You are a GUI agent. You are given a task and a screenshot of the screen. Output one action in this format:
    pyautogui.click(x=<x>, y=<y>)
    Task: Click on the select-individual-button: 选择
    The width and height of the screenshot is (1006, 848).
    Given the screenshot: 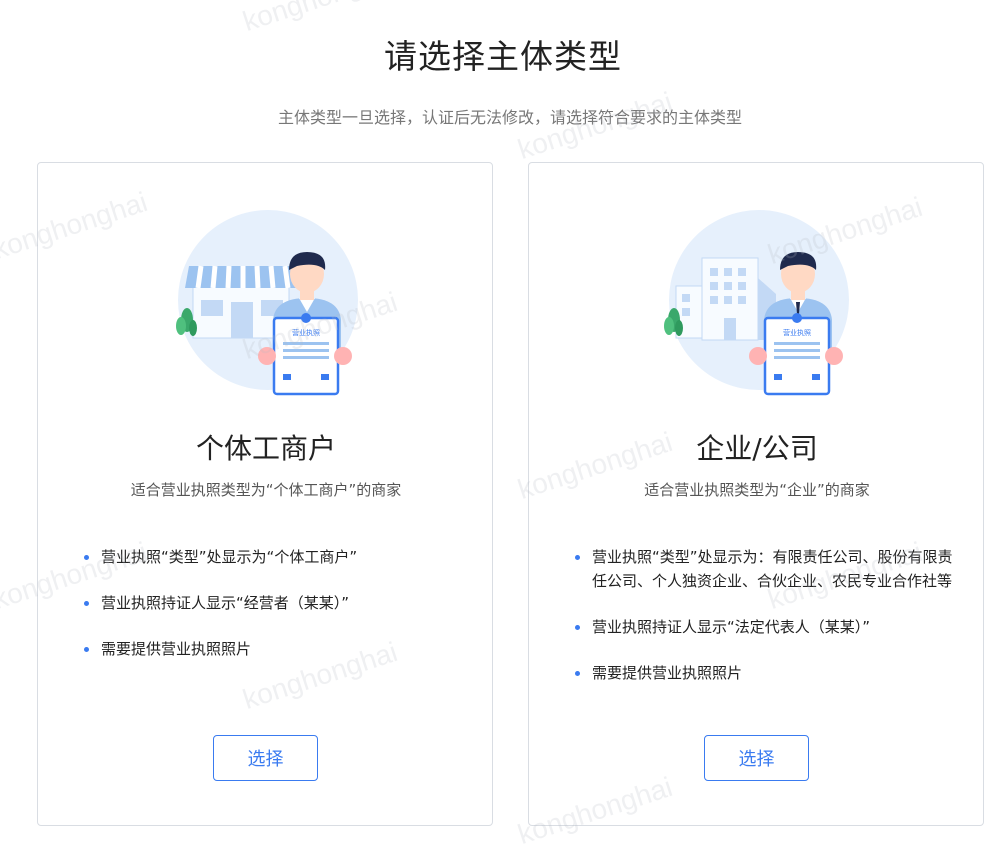 What is the action you would take?
    pyautogui.click(x=265, y=758)
    